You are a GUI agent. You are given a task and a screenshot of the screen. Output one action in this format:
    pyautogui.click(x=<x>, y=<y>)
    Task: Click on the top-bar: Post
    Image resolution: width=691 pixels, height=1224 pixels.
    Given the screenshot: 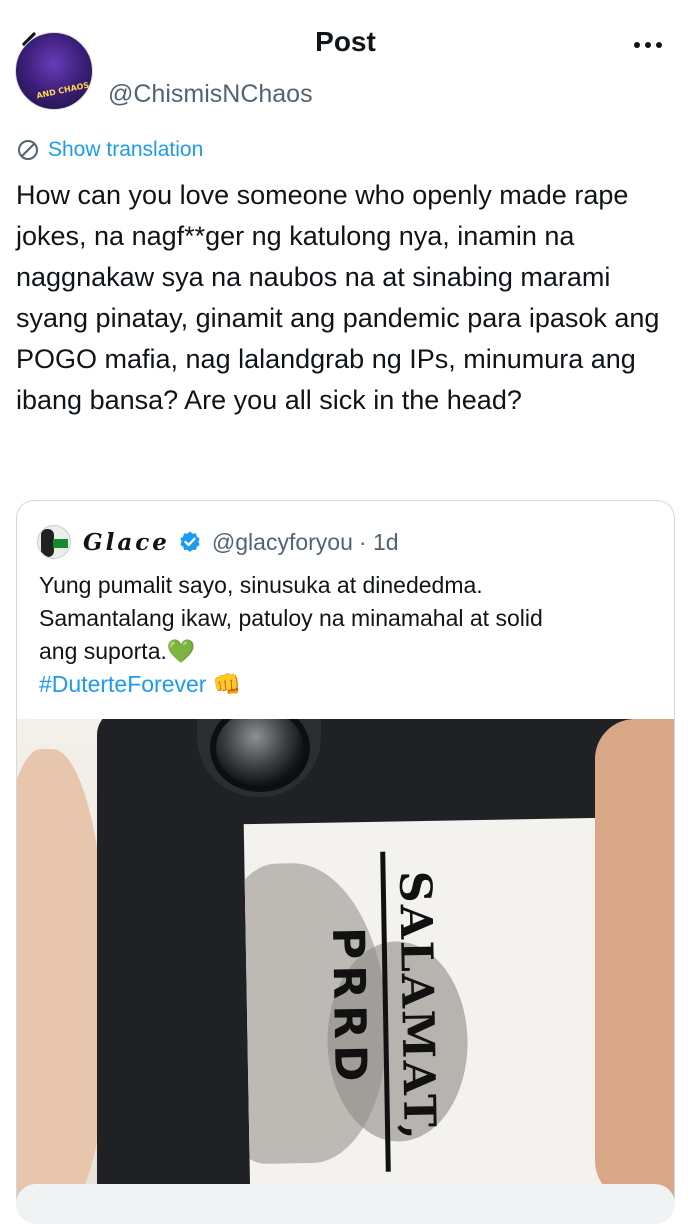 What is the action you would take?
    pyautogui.click(x=345, y=40)
    